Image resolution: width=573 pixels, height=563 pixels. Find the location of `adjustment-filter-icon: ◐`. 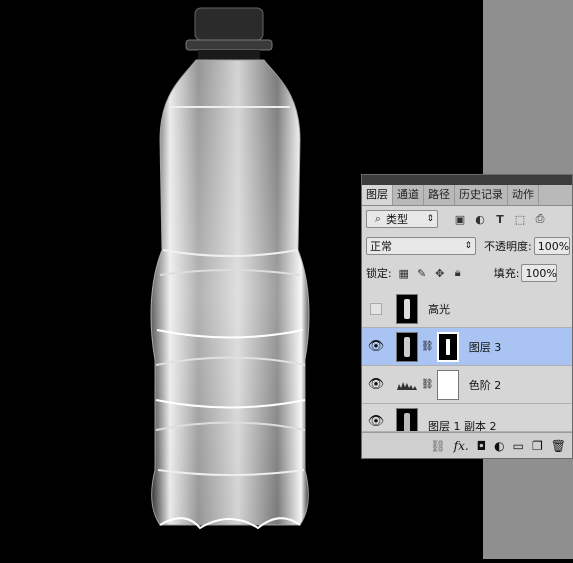

adjustment-filter-icon: ◐ is located at coordinates (480, 219).